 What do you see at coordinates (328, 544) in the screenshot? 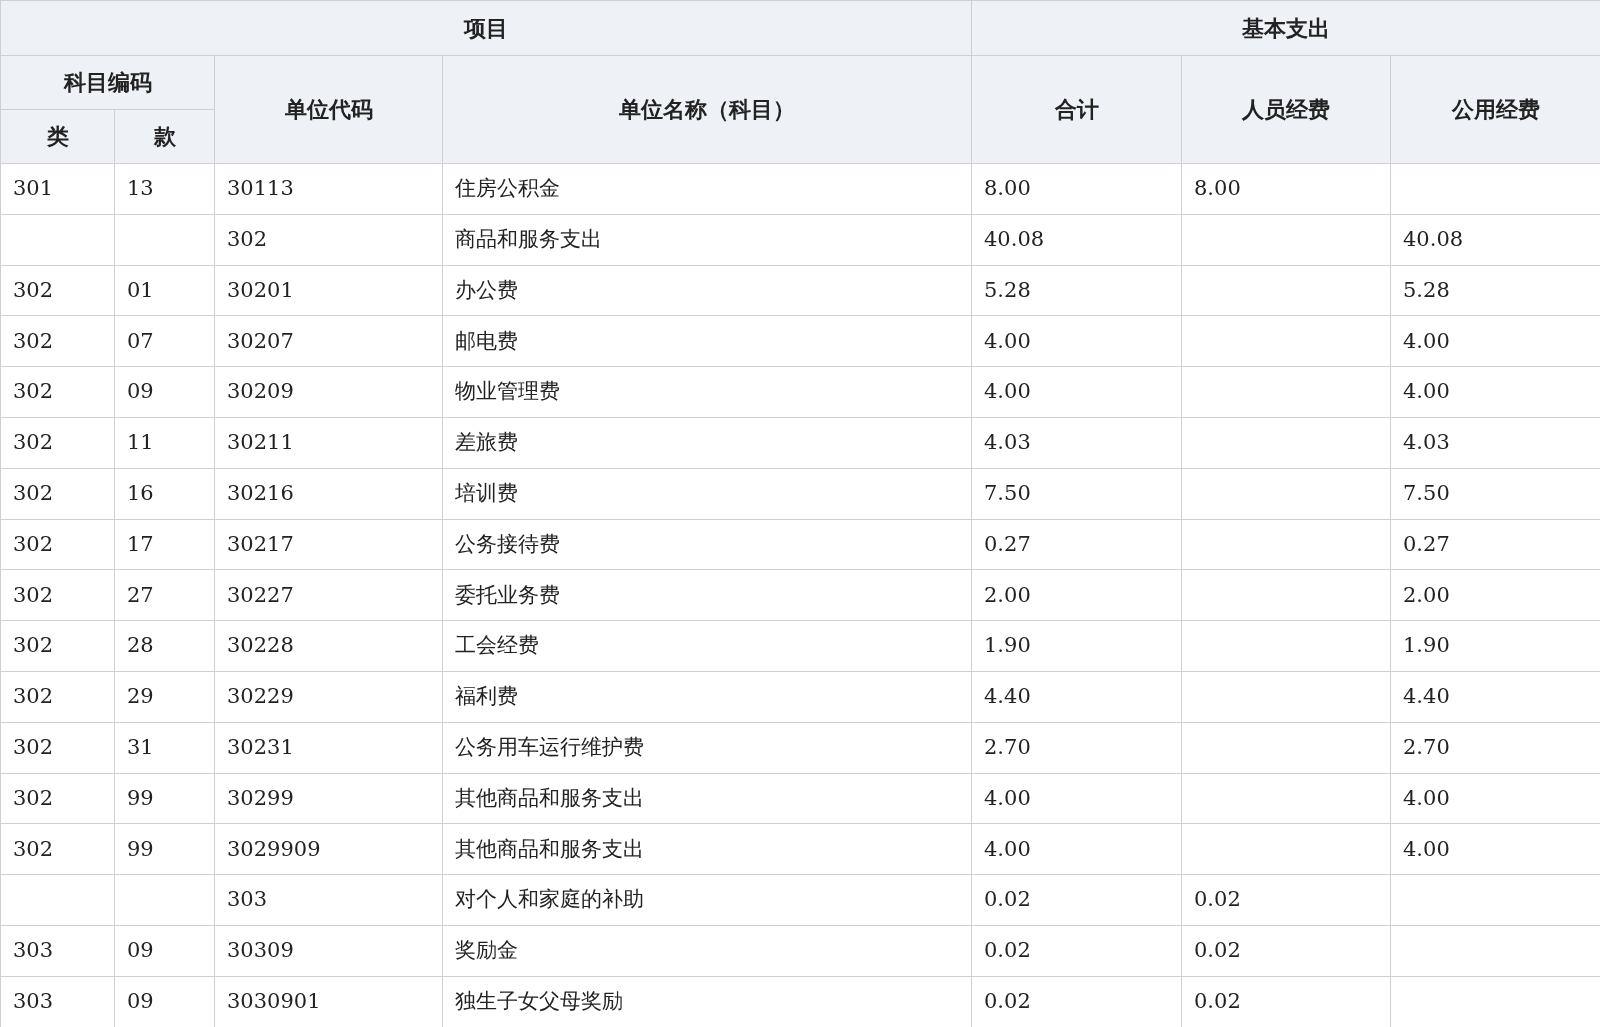
I see `table-cell: 30217` at bounding box center [328, 544].